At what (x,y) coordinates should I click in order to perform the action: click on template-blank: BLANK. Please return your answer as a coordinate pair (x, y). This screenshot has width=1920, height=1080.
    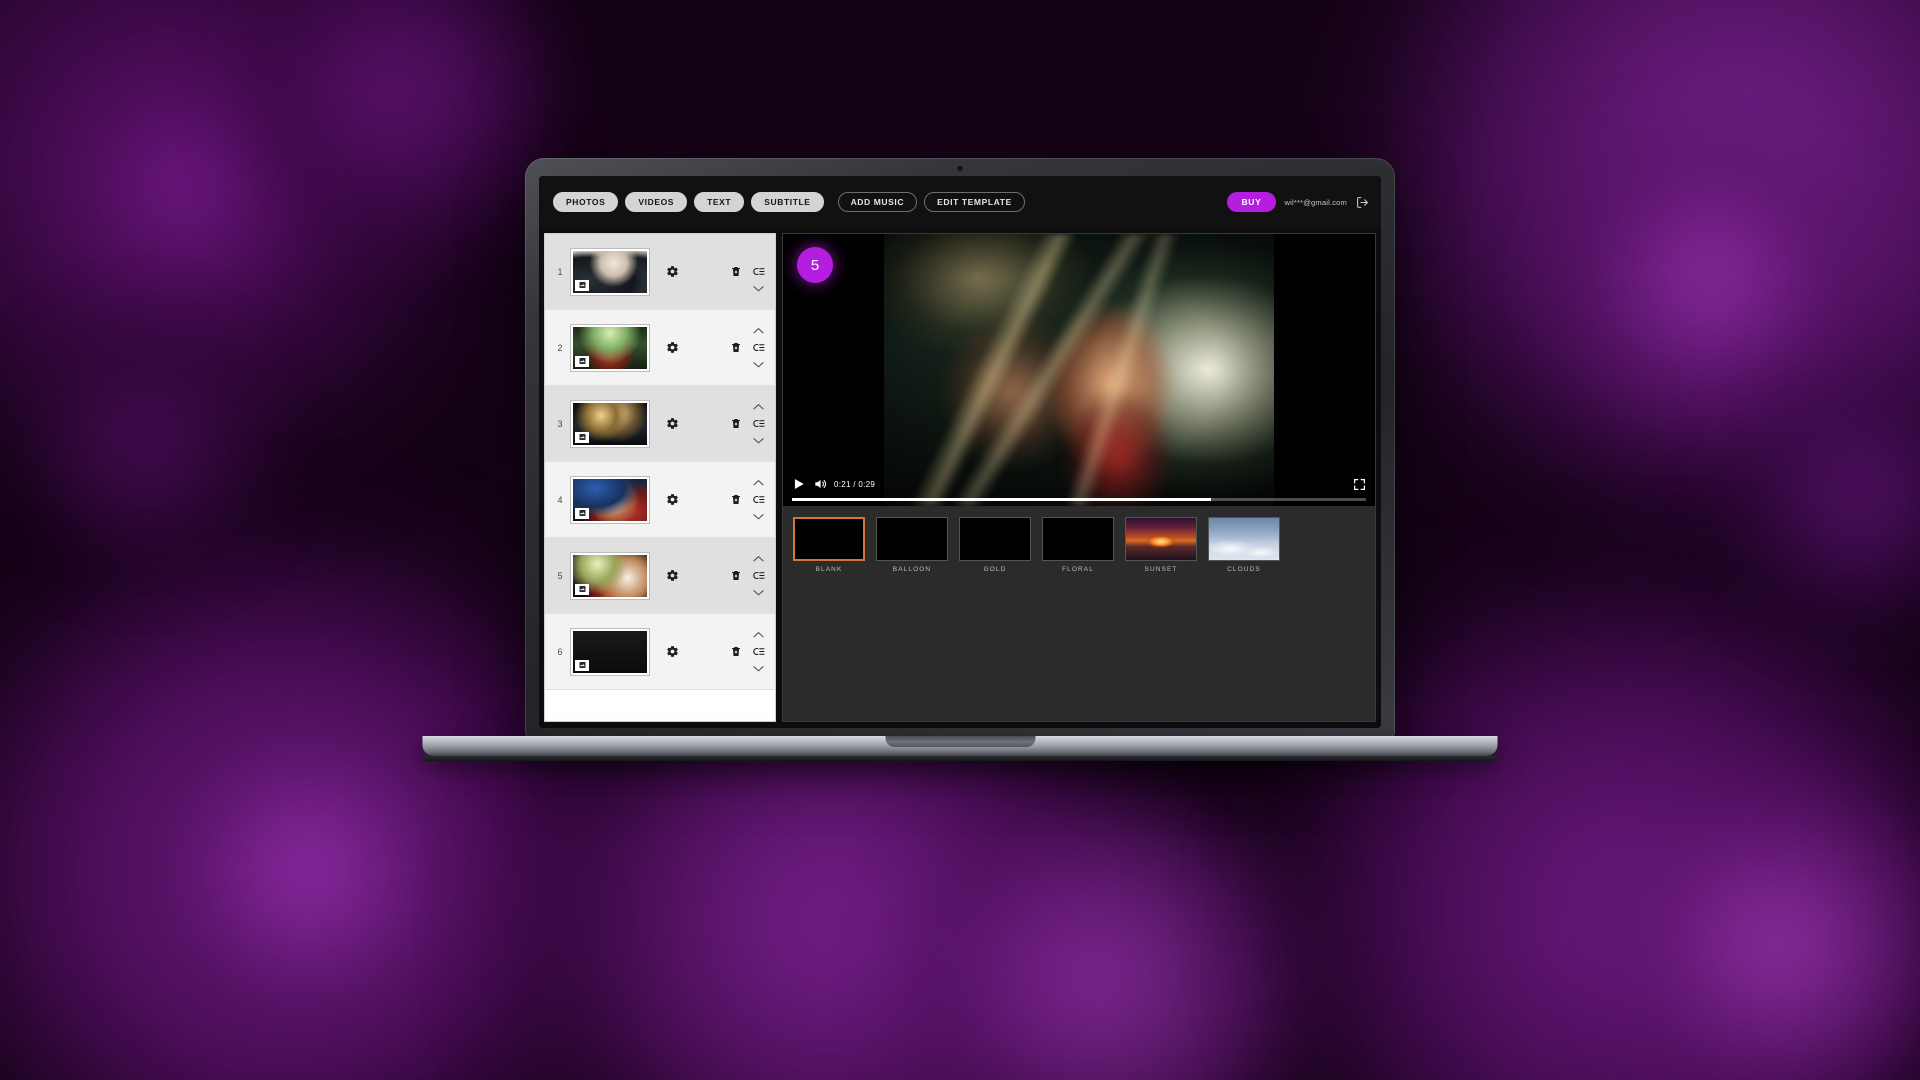
    Looking at the image, I should click on (829, 545).